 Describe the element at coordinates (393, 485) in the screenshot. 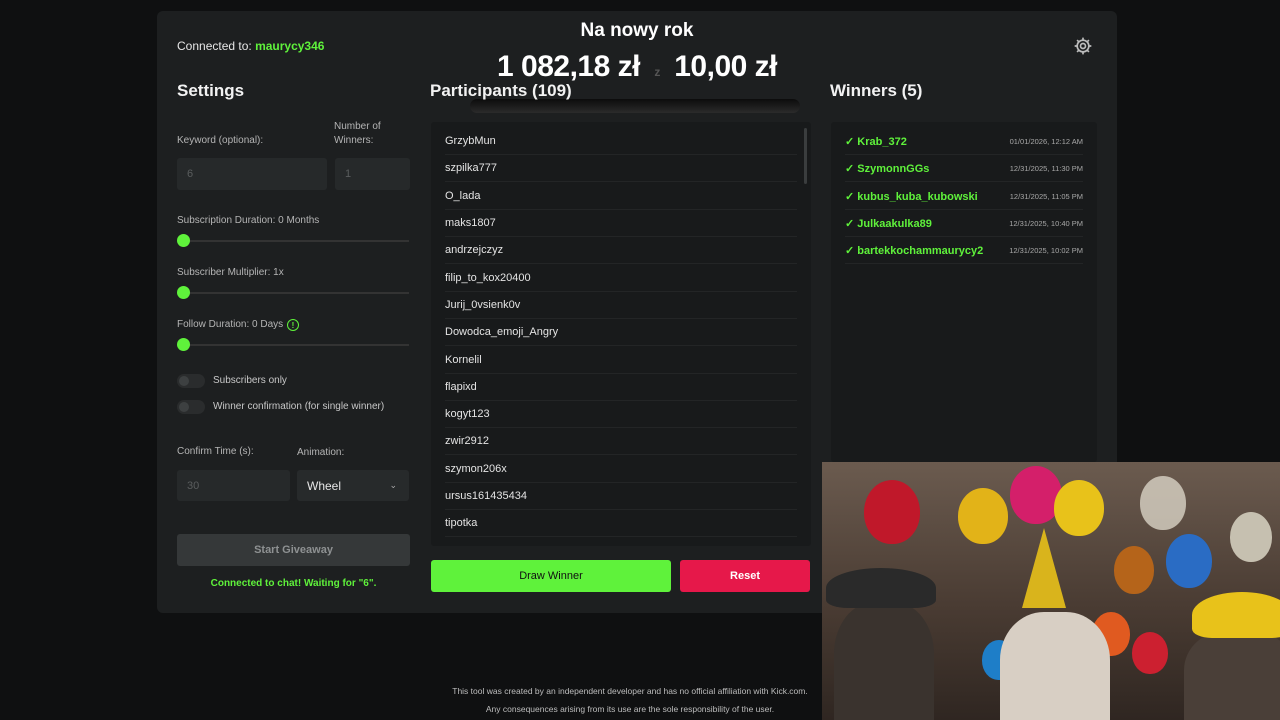

I see `chevron-down-icon: ⌄` at that location.